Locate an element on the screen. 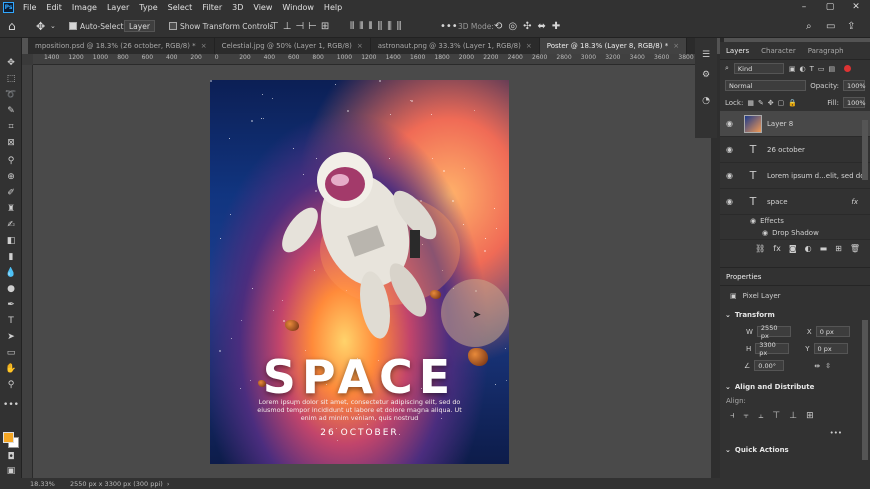 This screenshot has width=870, height=489. dodge-tool-icon: ● is located at coordinates (11, 289).